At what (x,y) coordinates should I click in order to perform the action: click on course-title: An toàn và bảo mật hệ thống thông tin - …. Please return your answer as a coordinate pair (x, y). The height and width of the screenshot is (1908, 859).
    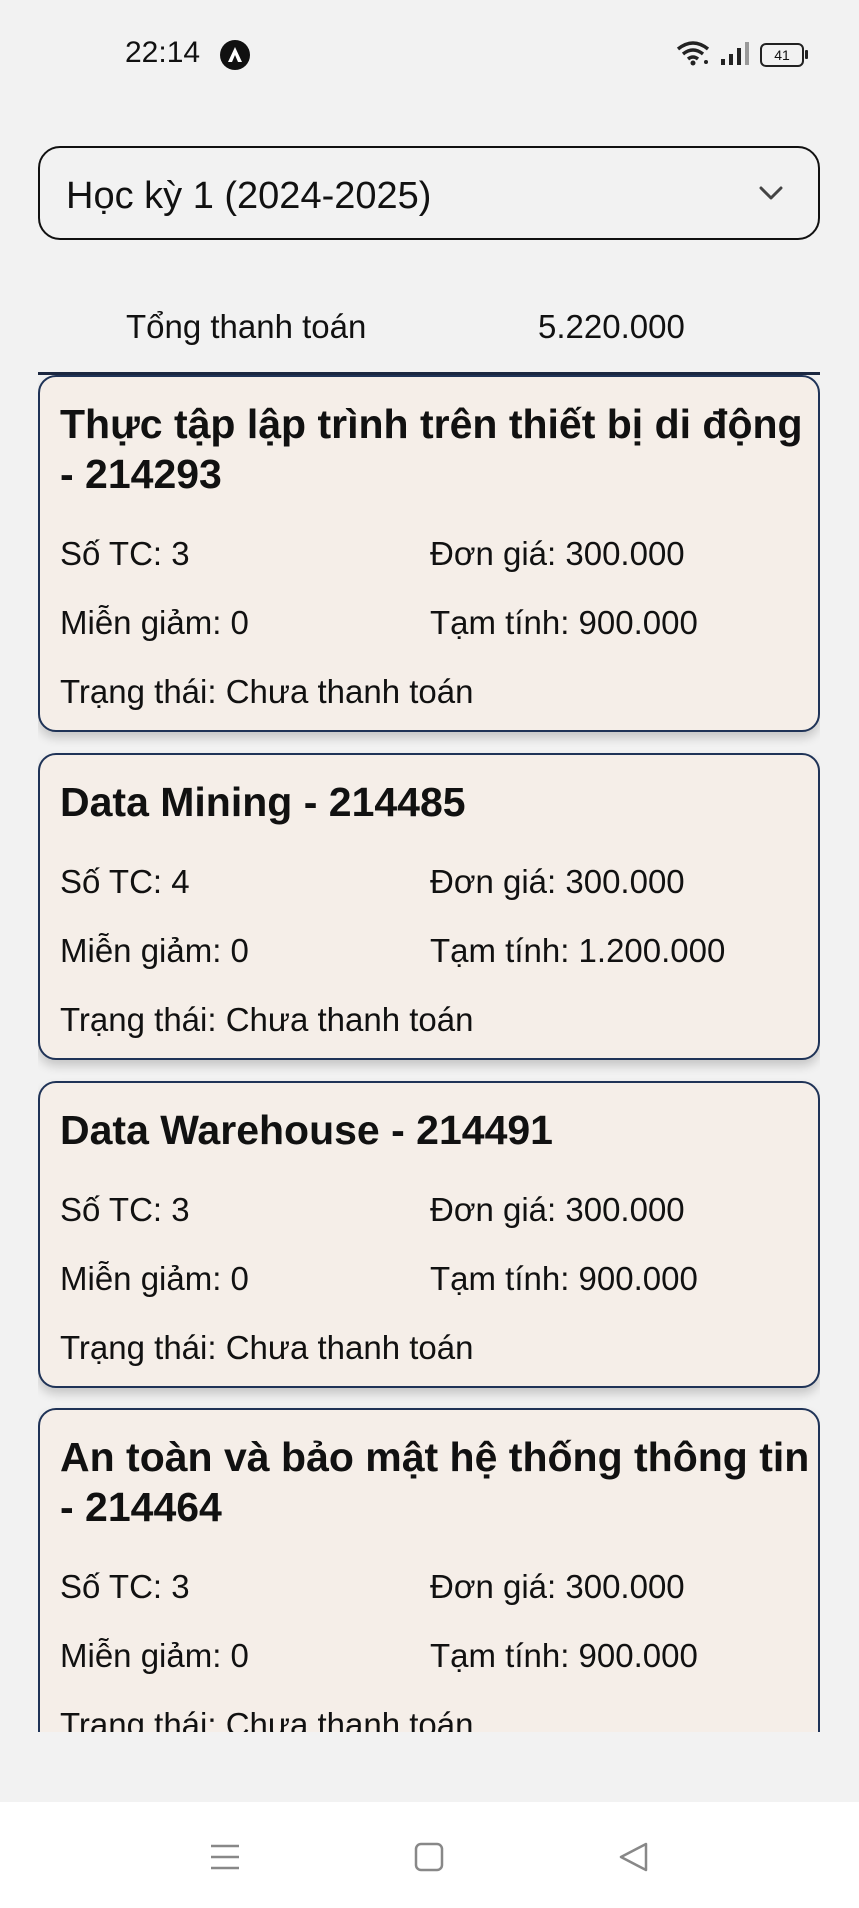
    Looking at the image, I should click on (435, 1482).